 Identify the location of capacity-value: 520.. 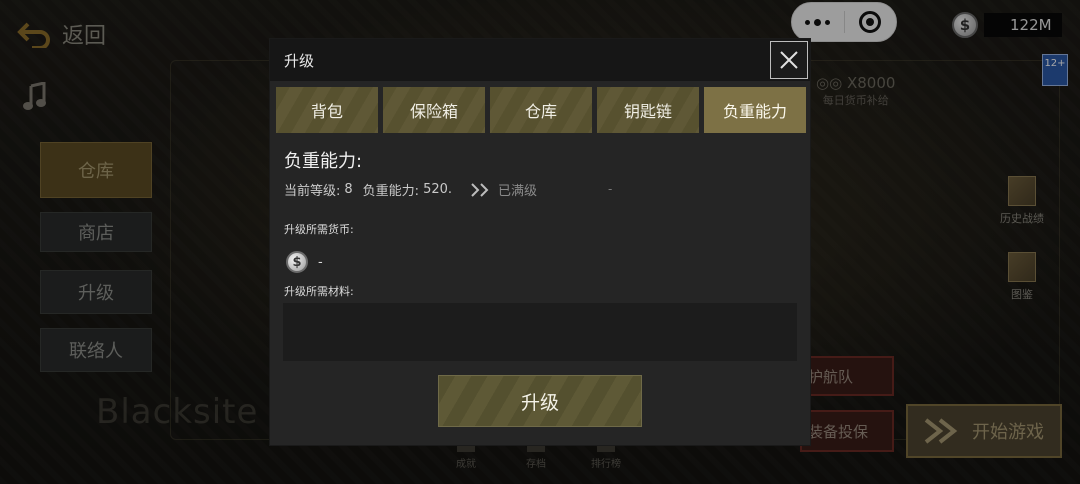
(438, 189).